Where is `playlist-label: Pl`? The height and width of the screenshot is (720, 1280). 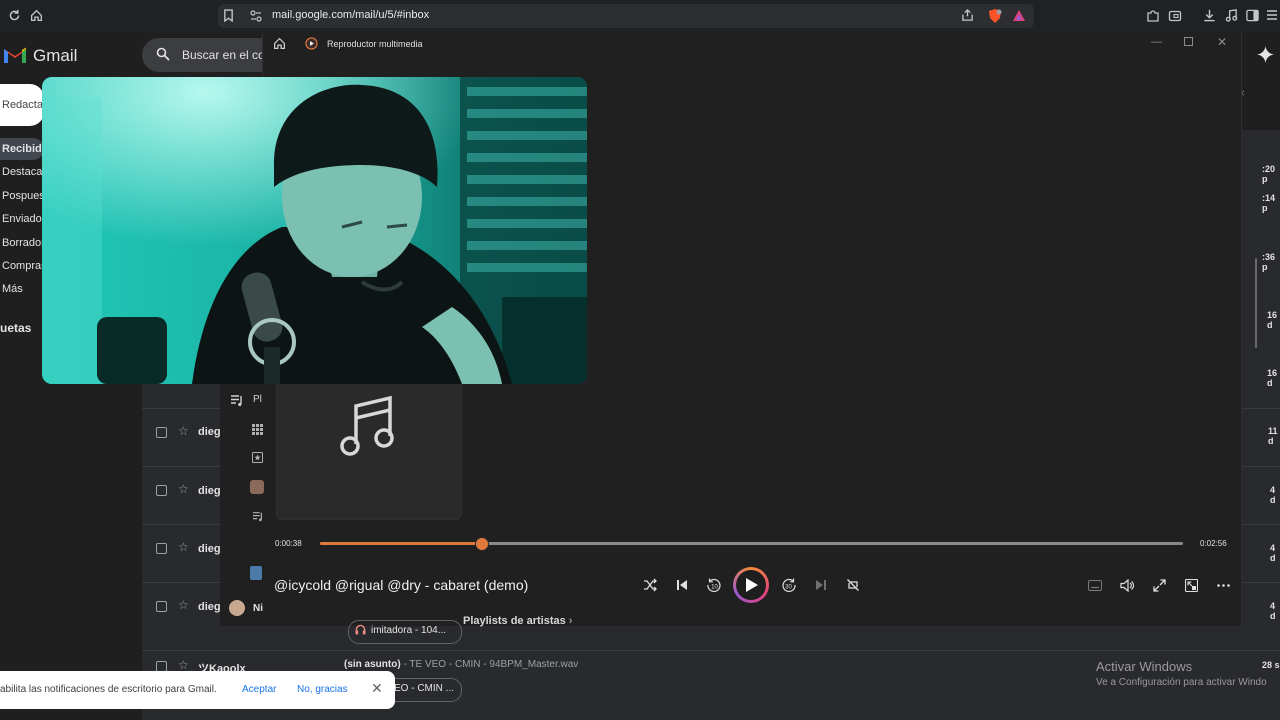
playlist-label: Pl is located at coordinates (257, 399).